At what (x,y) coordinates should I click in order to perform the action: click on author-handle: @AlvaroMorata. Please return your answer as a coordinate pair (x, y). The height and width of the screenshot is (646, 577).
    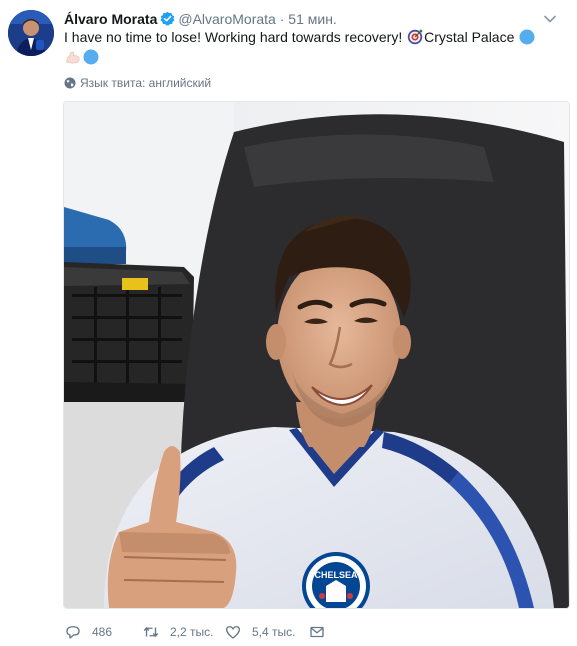
    Looking at the image, I should click on (226, 19).